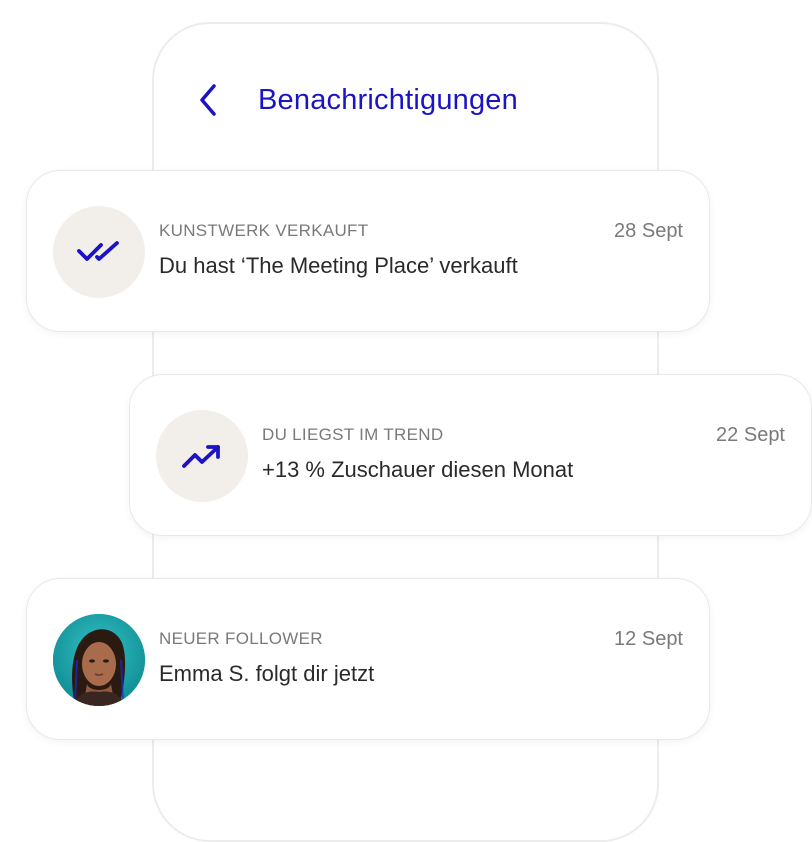  I want to click on notification-category: DU LIEGST IM TREND, so click(353, 434).